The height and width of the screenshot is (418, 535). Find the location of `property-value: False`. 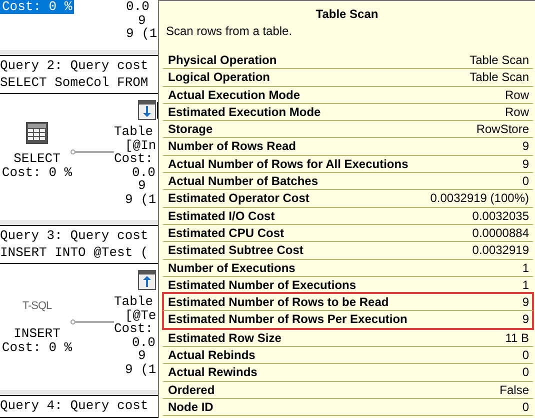

property-value: False is located at coordinates (514, 390).